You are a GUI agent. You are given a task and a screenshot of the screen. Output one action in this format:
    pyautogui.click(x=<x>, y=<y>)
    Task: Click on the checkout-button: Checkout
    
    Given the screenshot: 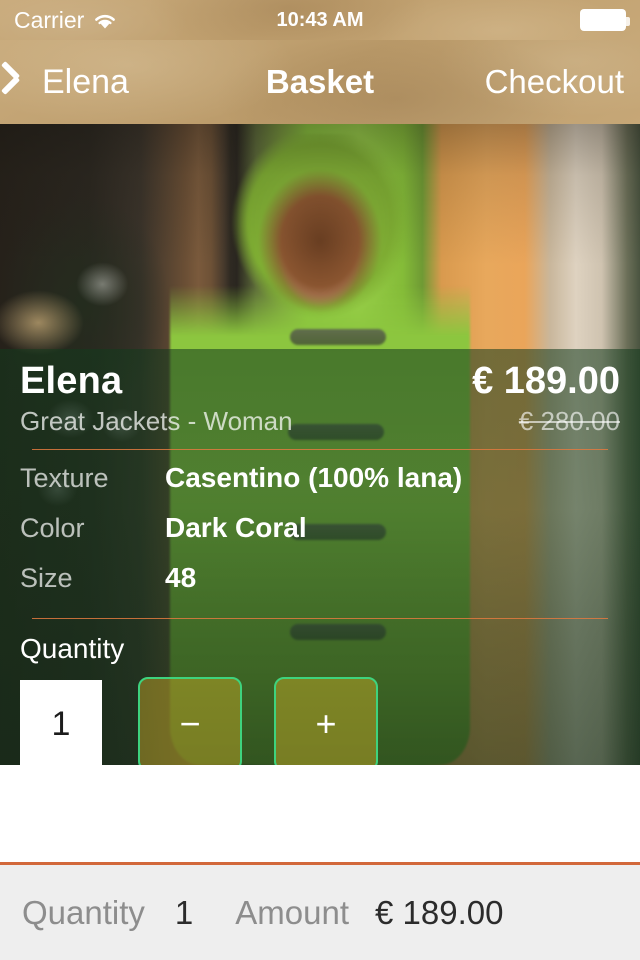 What is the action you would take?
    pyautogui.click(x=554, y=82)
    